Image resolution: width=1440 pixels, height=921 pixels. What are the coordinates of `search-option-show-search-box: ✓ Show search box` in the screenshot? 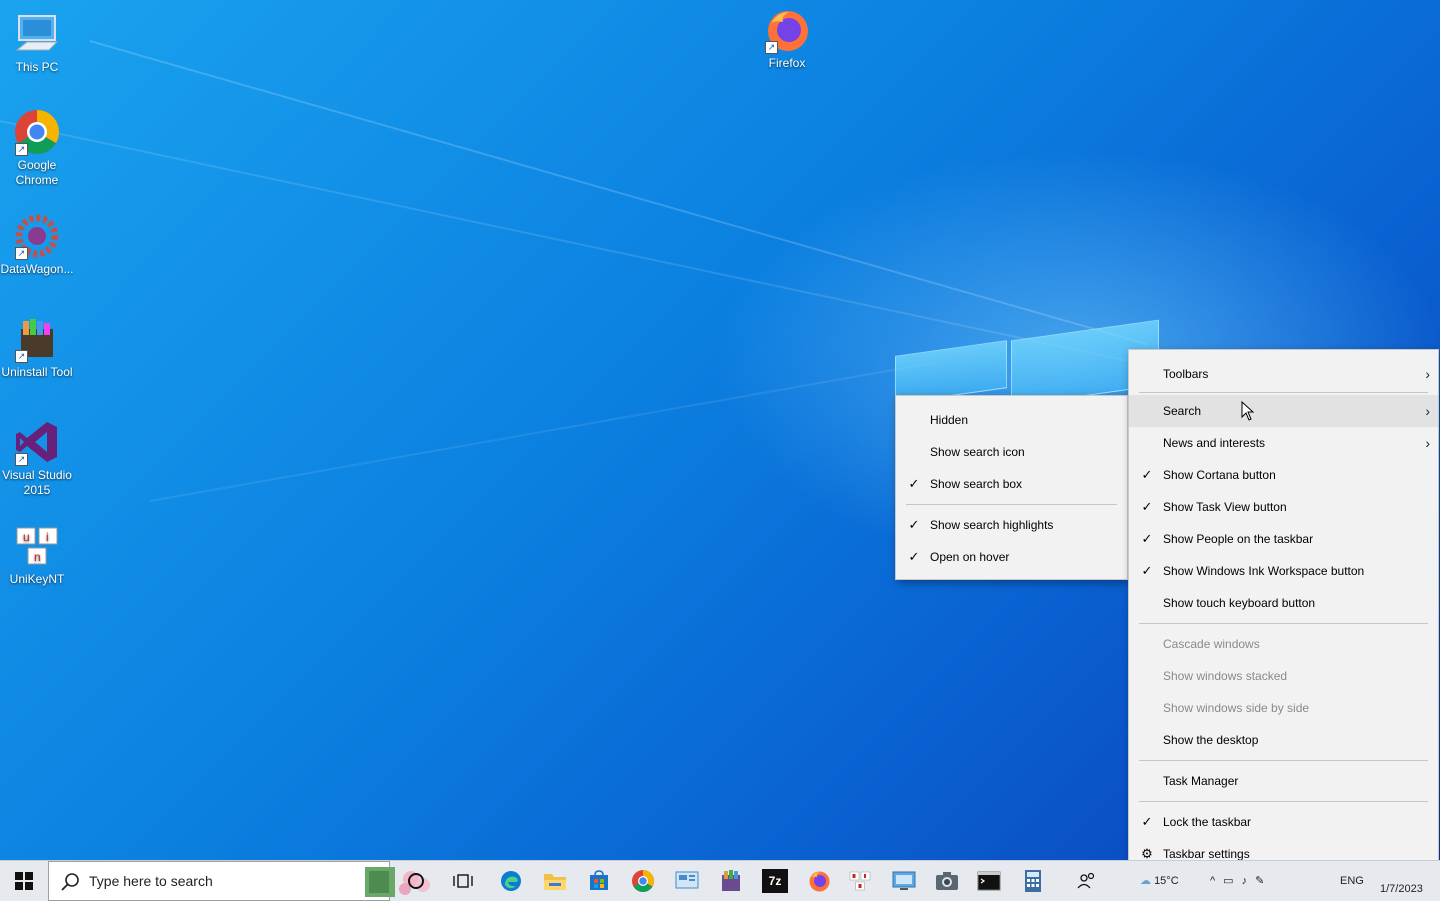 It's located at (1011, 484).